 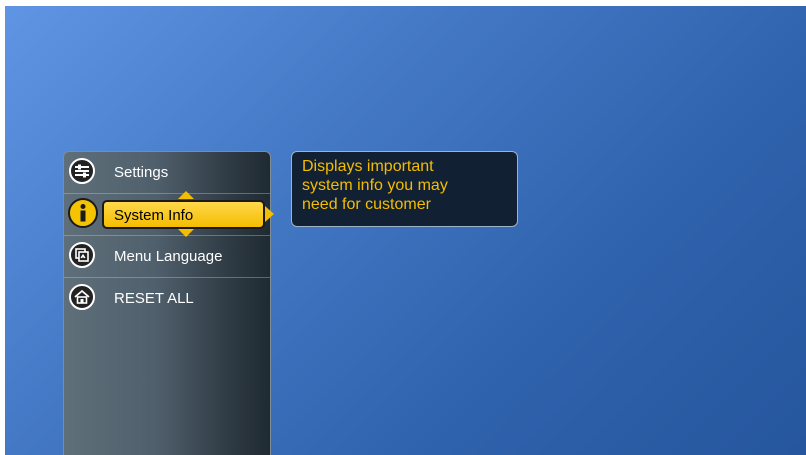 I want to click on menu-item-label: RESET ALL, so click(x=154, y=298).